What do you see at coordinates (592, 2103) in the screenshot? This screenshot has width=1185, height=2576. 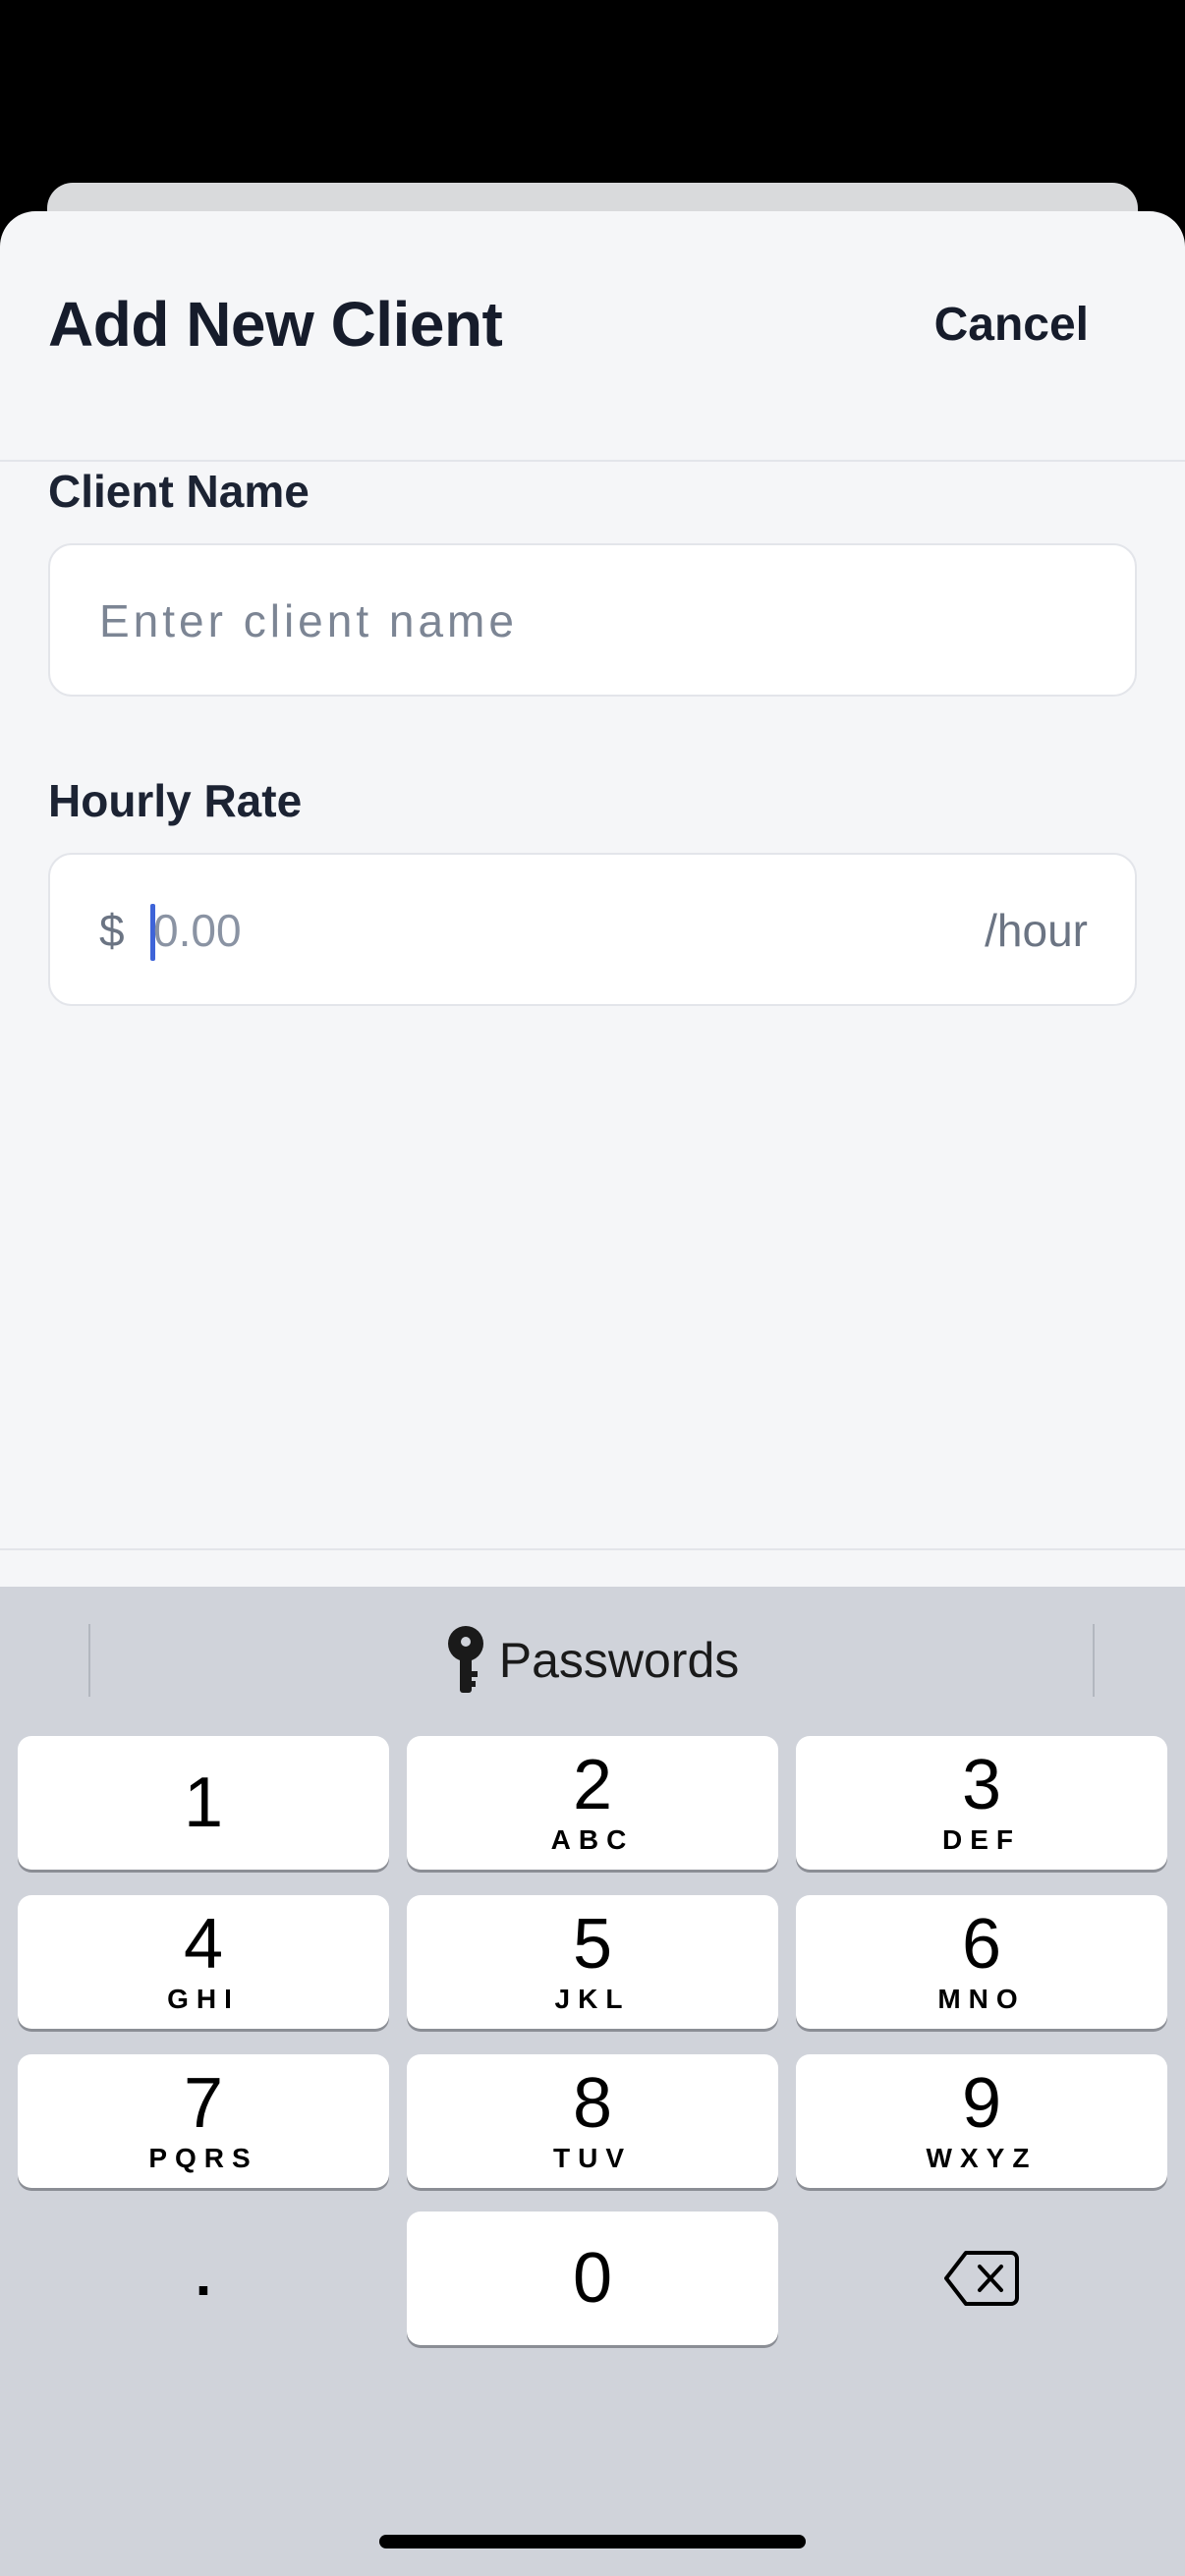 I see `key-digit: 8` at bounding box center [592, 2103].